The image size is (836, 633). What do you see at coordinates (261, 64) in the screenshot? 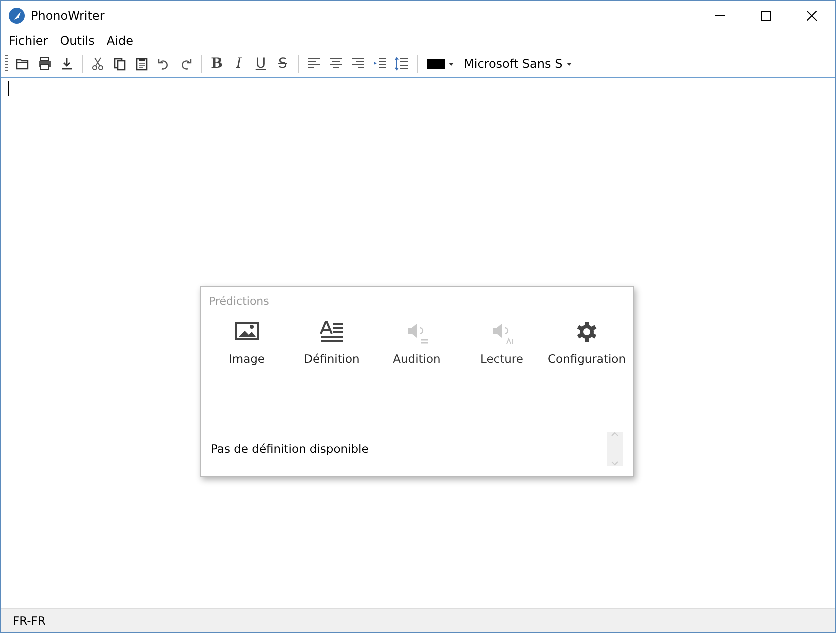
I see `underline-button: U` at bounding box center [261, 64].